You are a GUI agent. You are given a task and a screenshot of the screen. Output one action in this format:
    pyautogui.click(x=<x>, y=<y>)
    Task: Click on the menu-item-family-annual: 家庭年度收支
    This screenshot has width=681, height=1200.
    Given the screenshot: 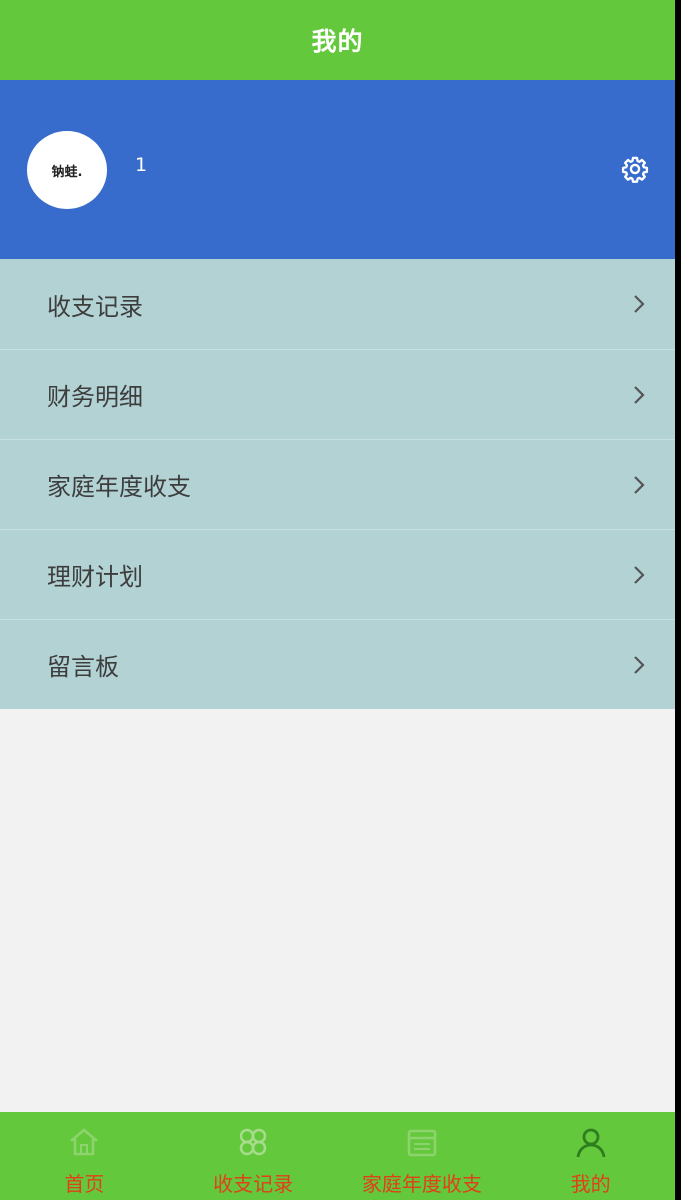 What is the action you would take?
    pyautogui.click(x=337, y=484)
    